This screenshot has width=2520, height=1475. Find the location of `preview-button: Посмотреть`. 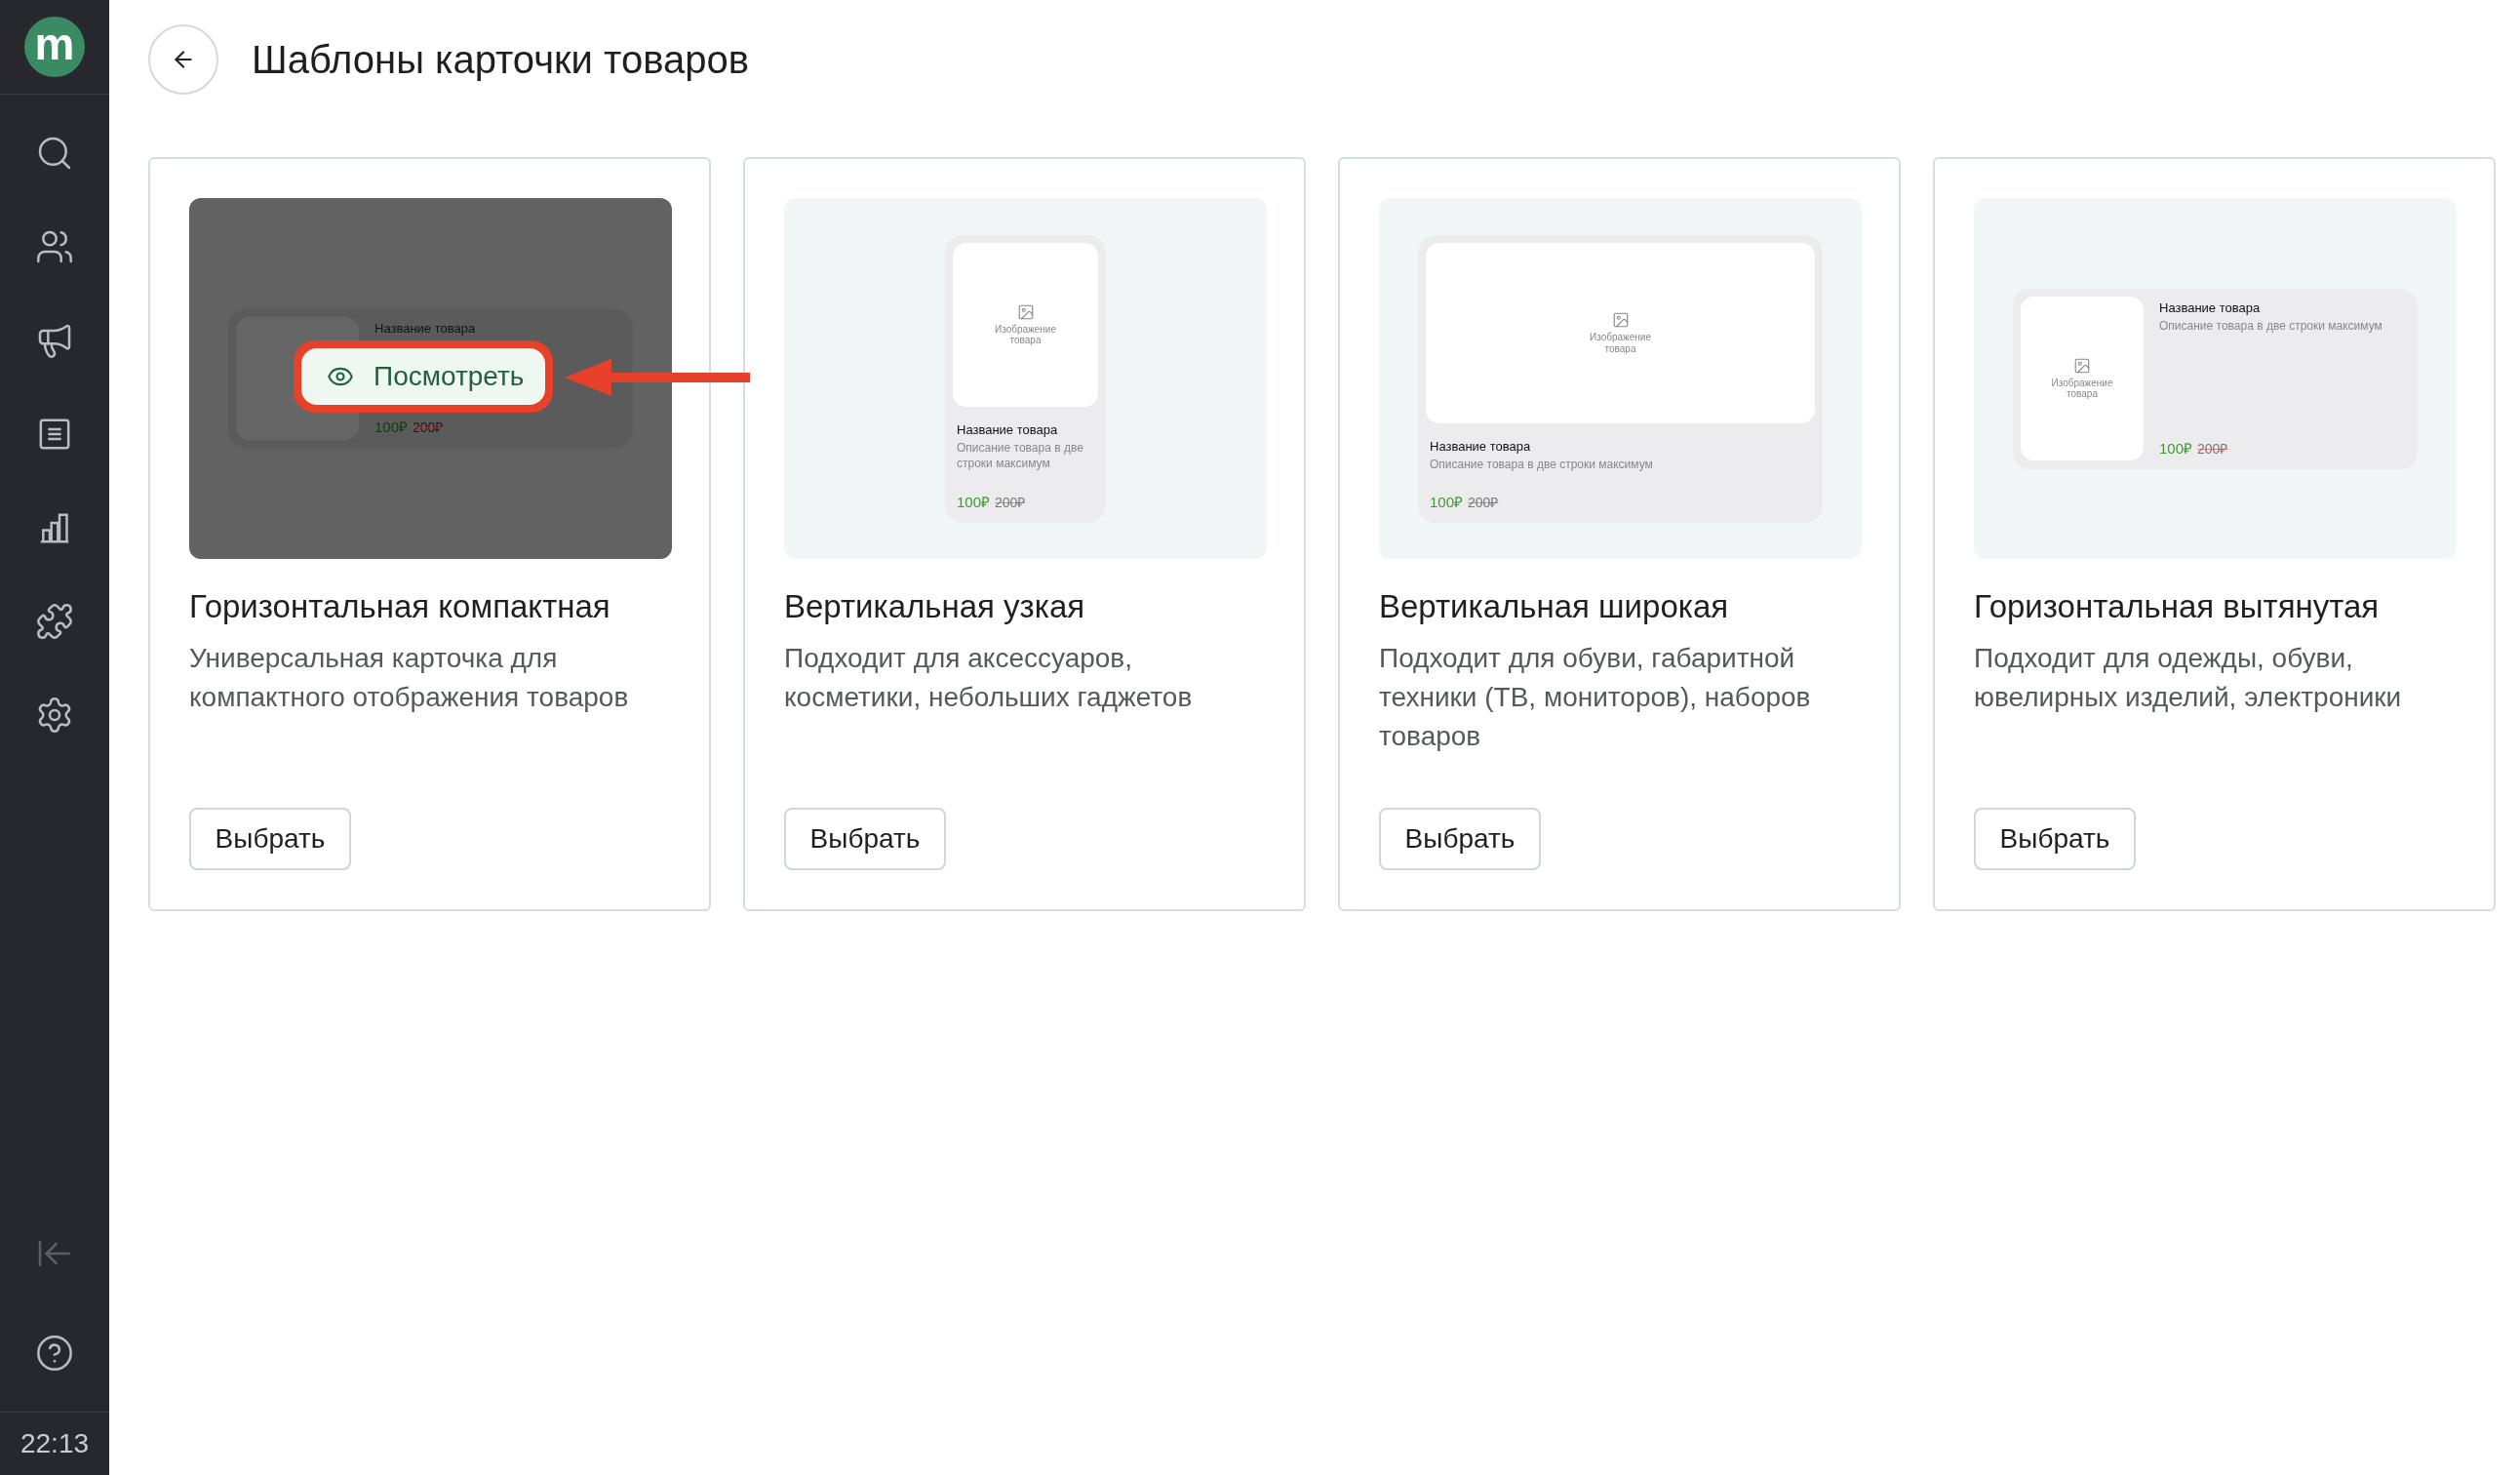

preview-button: Посмотреть is located at coordinates (423, 377).